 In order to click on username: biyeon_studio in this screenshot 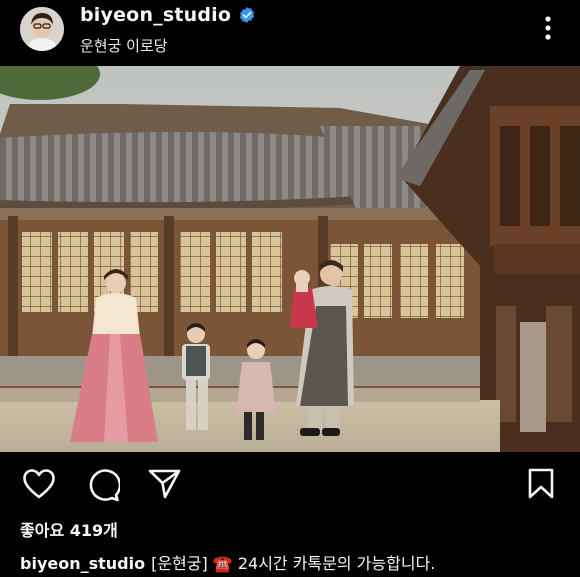, I will do `click(155, 15)`.